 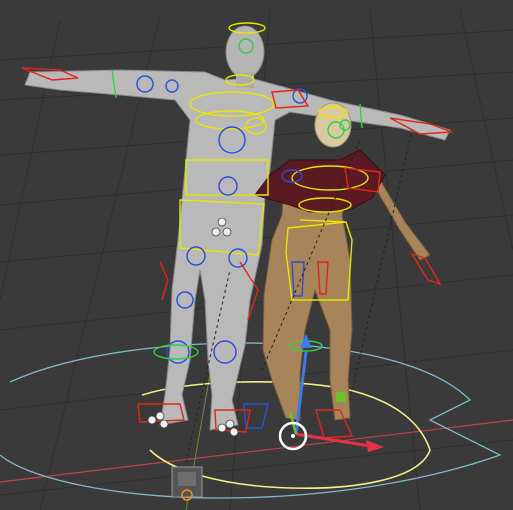 I want to click on gizmo-plane-handle, so click(x=341, y=397).